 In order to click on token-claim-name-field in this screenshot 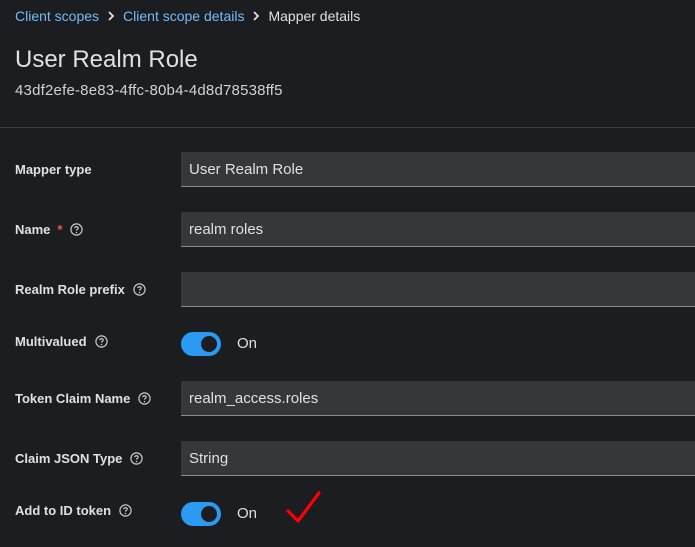, I will do `click(438, 398)`.